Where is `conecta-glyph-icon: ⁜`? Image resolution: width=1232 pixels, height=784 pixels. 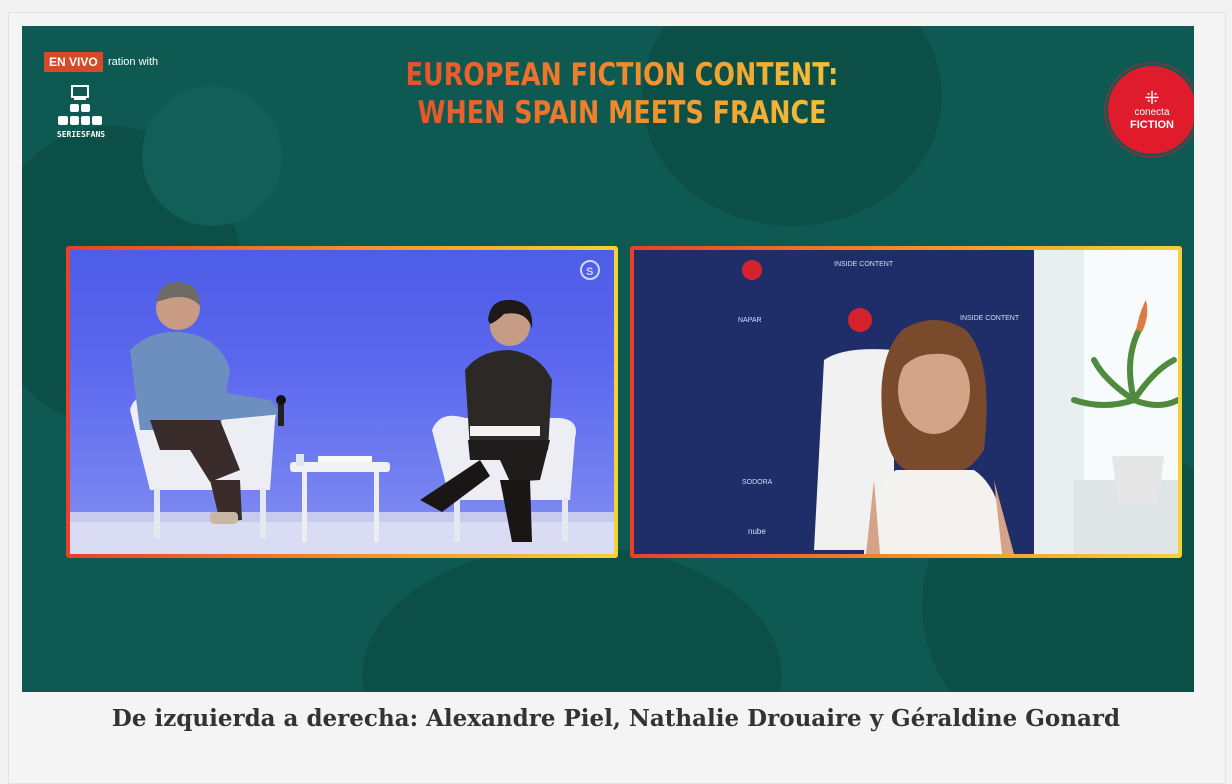 conecta-glyph-icon: ⁜ is located at coordinates (1152, 97).